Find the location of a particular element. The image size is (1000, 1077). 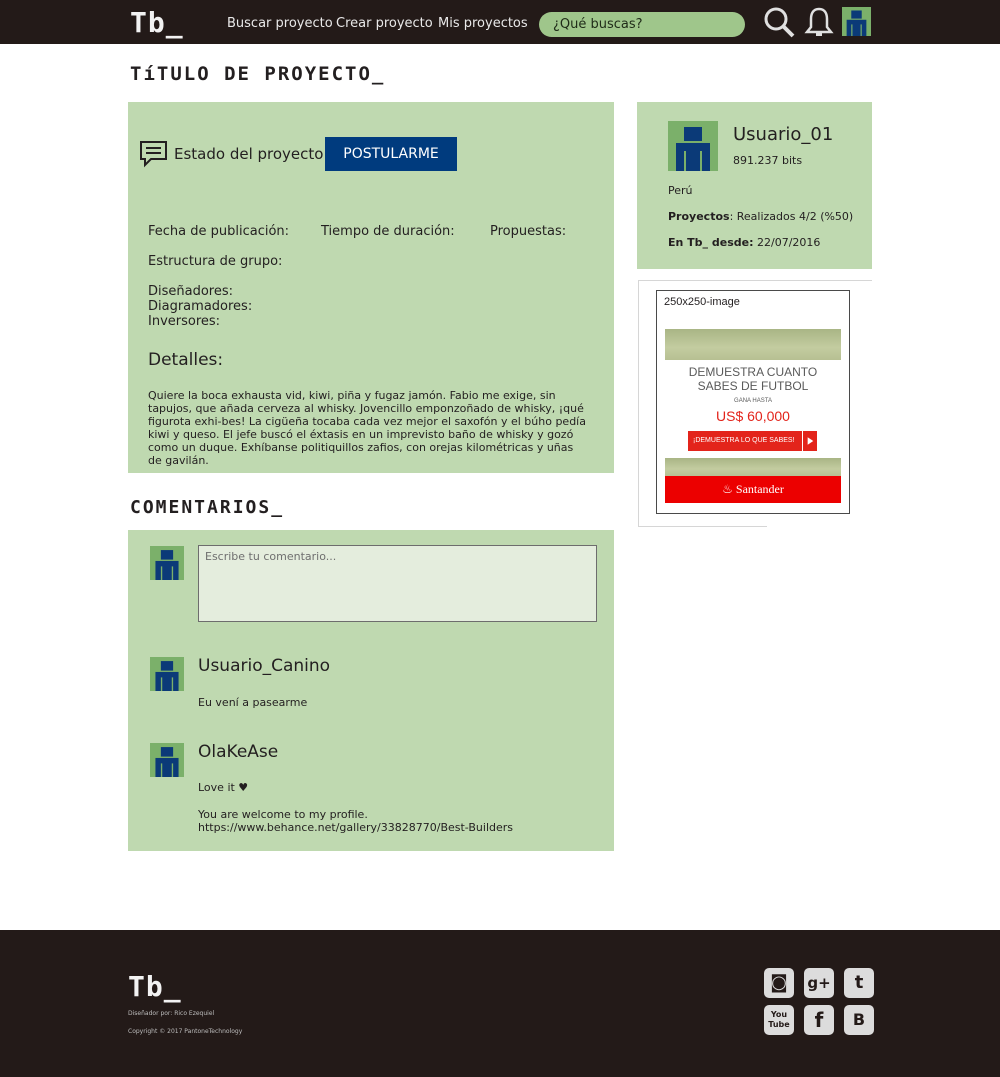

user-country: Perú is located at coordinates (680, 190).